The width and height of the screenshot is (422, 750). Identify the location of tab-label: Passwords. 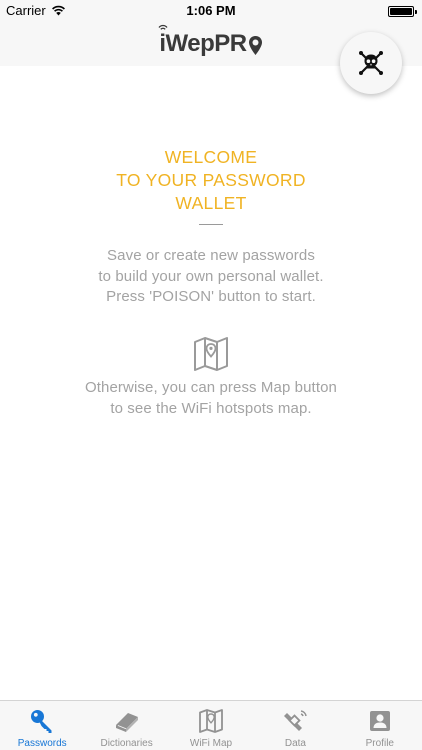
(42, 743).